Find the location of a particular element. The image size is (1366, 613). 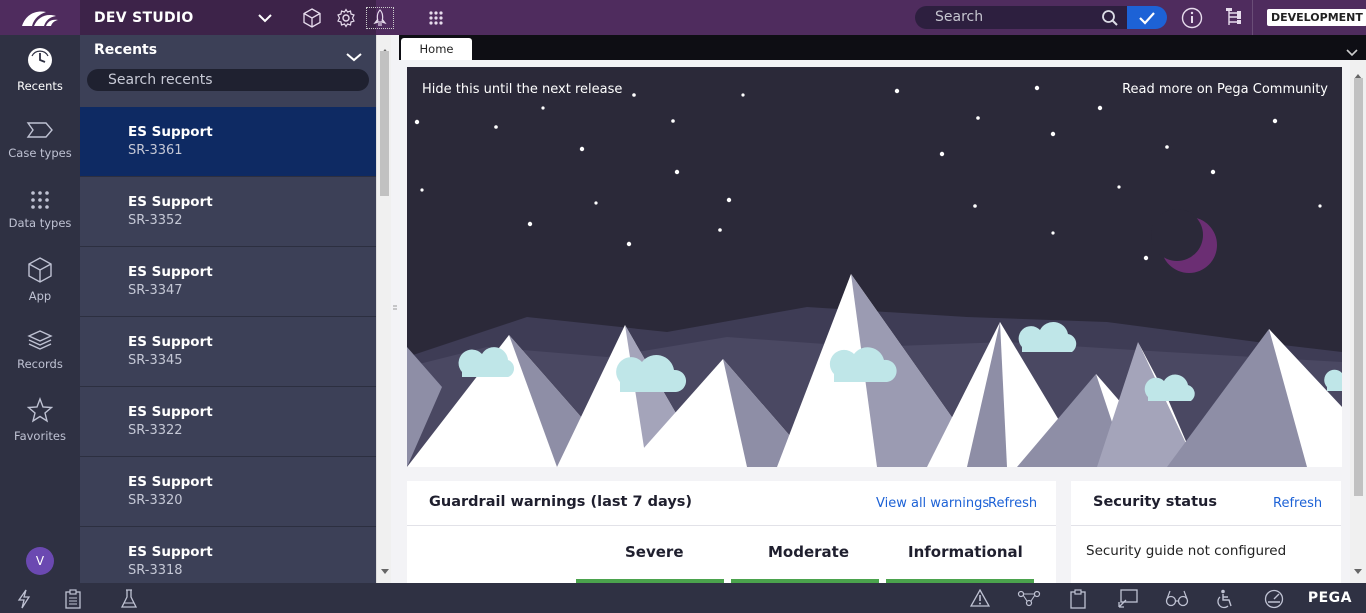

list-item: ES Support SR-3345 is located at coordinates (228, 352).